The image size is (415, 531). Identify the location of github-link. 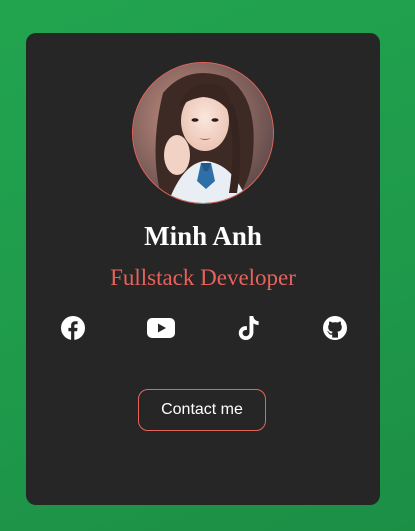
(335, 328).